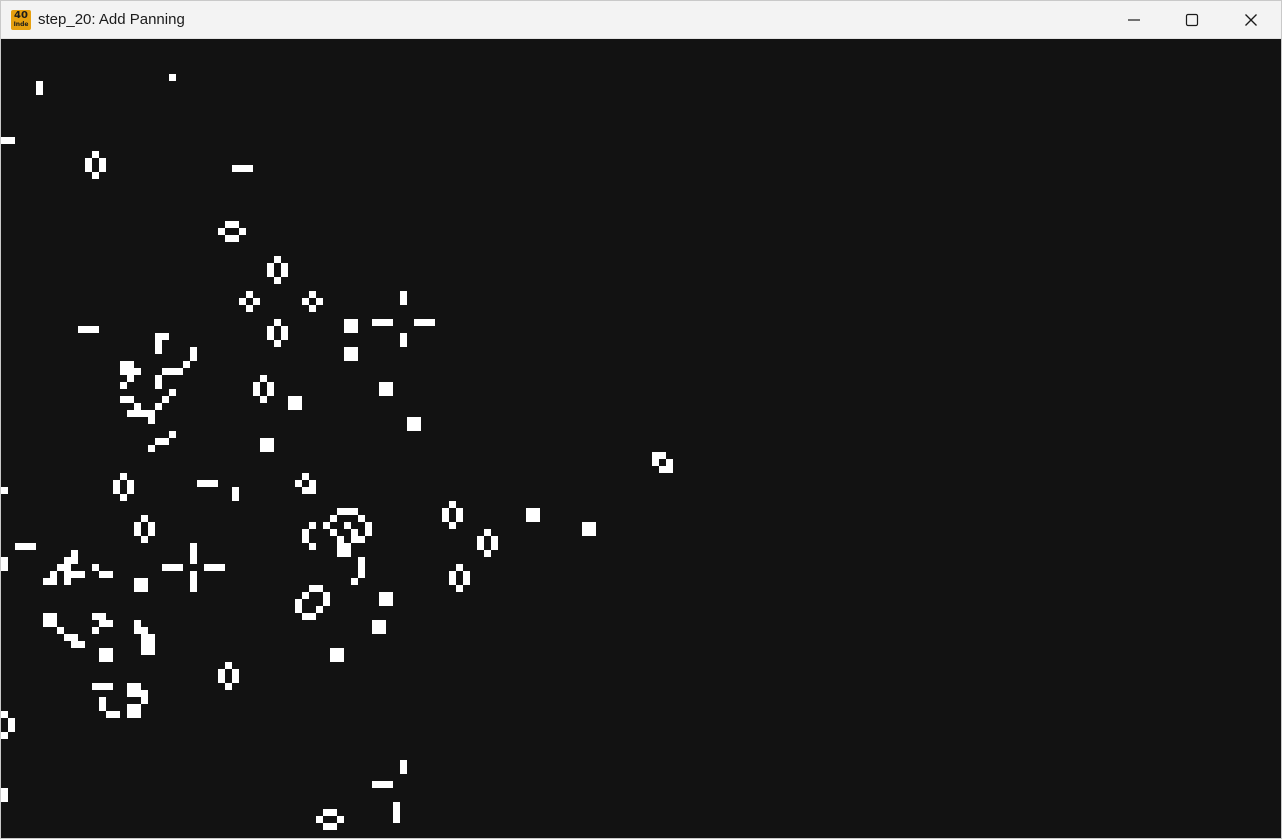 The height and width of the screenshot is (839, 1282). I want to click on close-button, so click(1251, 19).